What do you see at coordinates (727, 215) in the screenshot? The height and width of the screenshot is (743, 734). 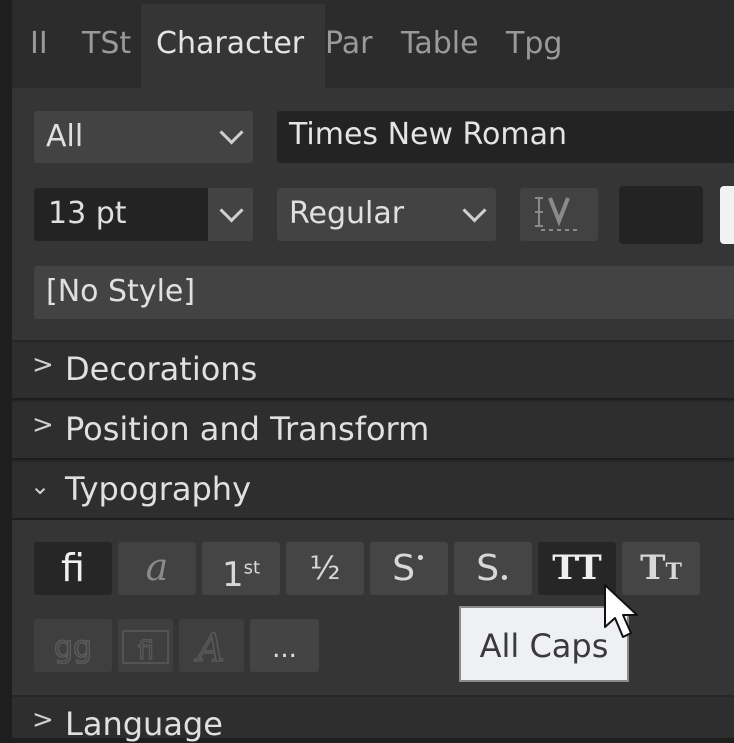 I see `highlight-color-swatch` at bounding box center [727, 215].